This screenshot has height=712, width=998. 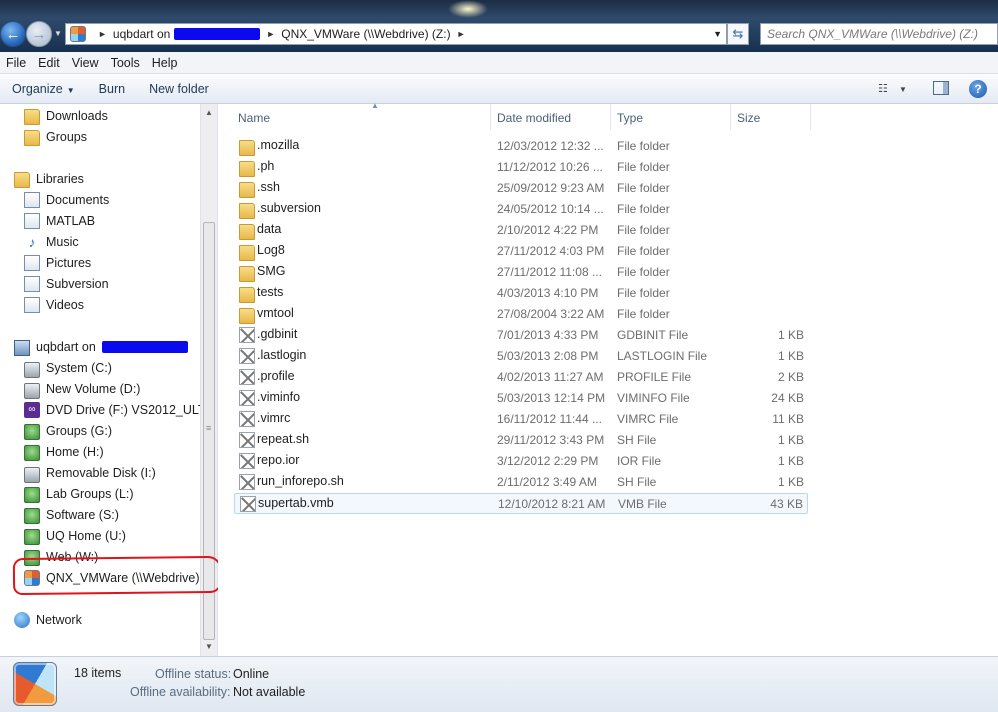 What do you see at coordinates (101, 473) in the screenshot?
I see `nav-item-label: Removable Disk (I:)` at bounding box center [101, 473].